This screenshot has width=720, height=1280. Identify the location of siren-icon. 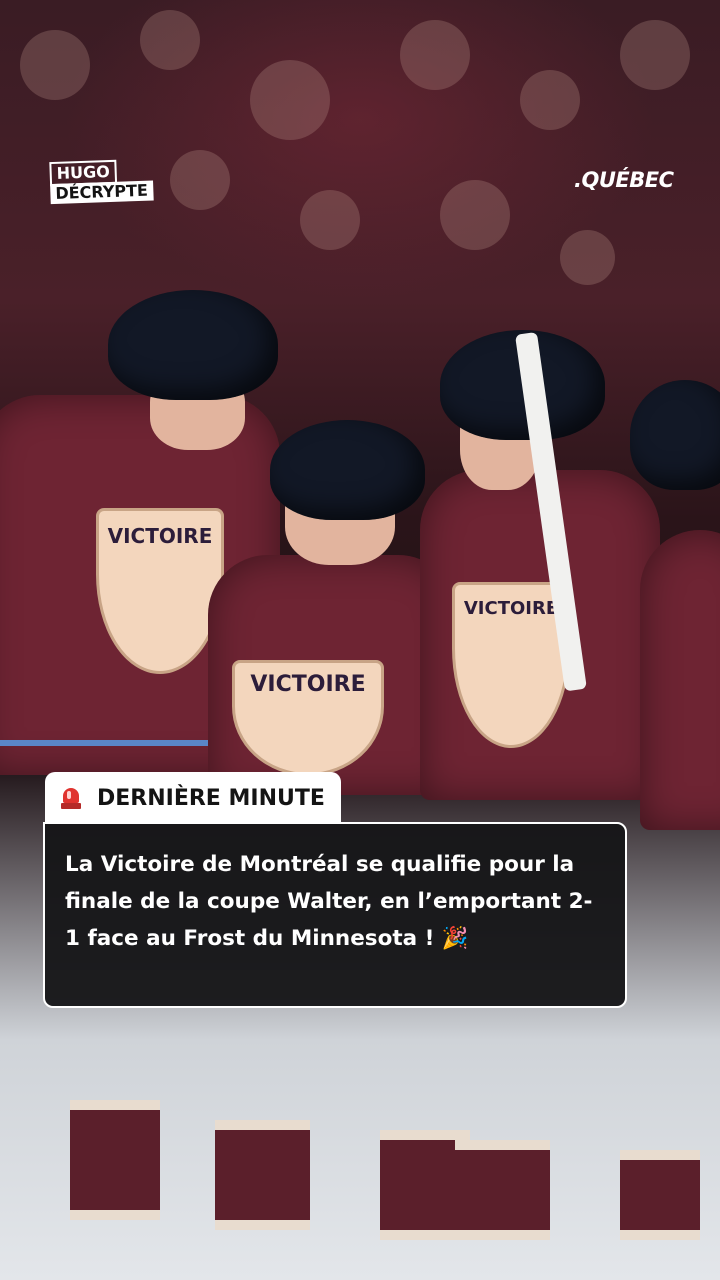
(71, 798).